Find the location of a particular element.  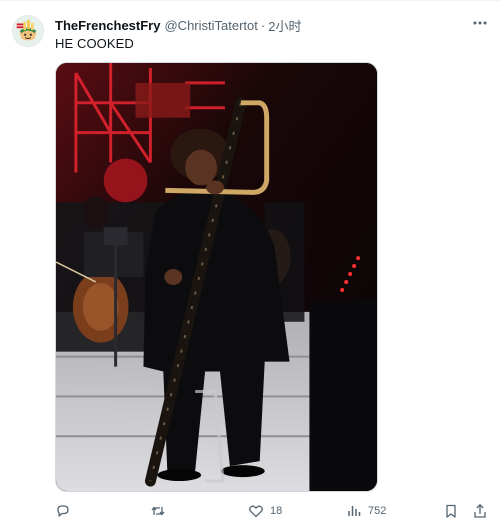

more-icon is located at coordinates (480, 23).